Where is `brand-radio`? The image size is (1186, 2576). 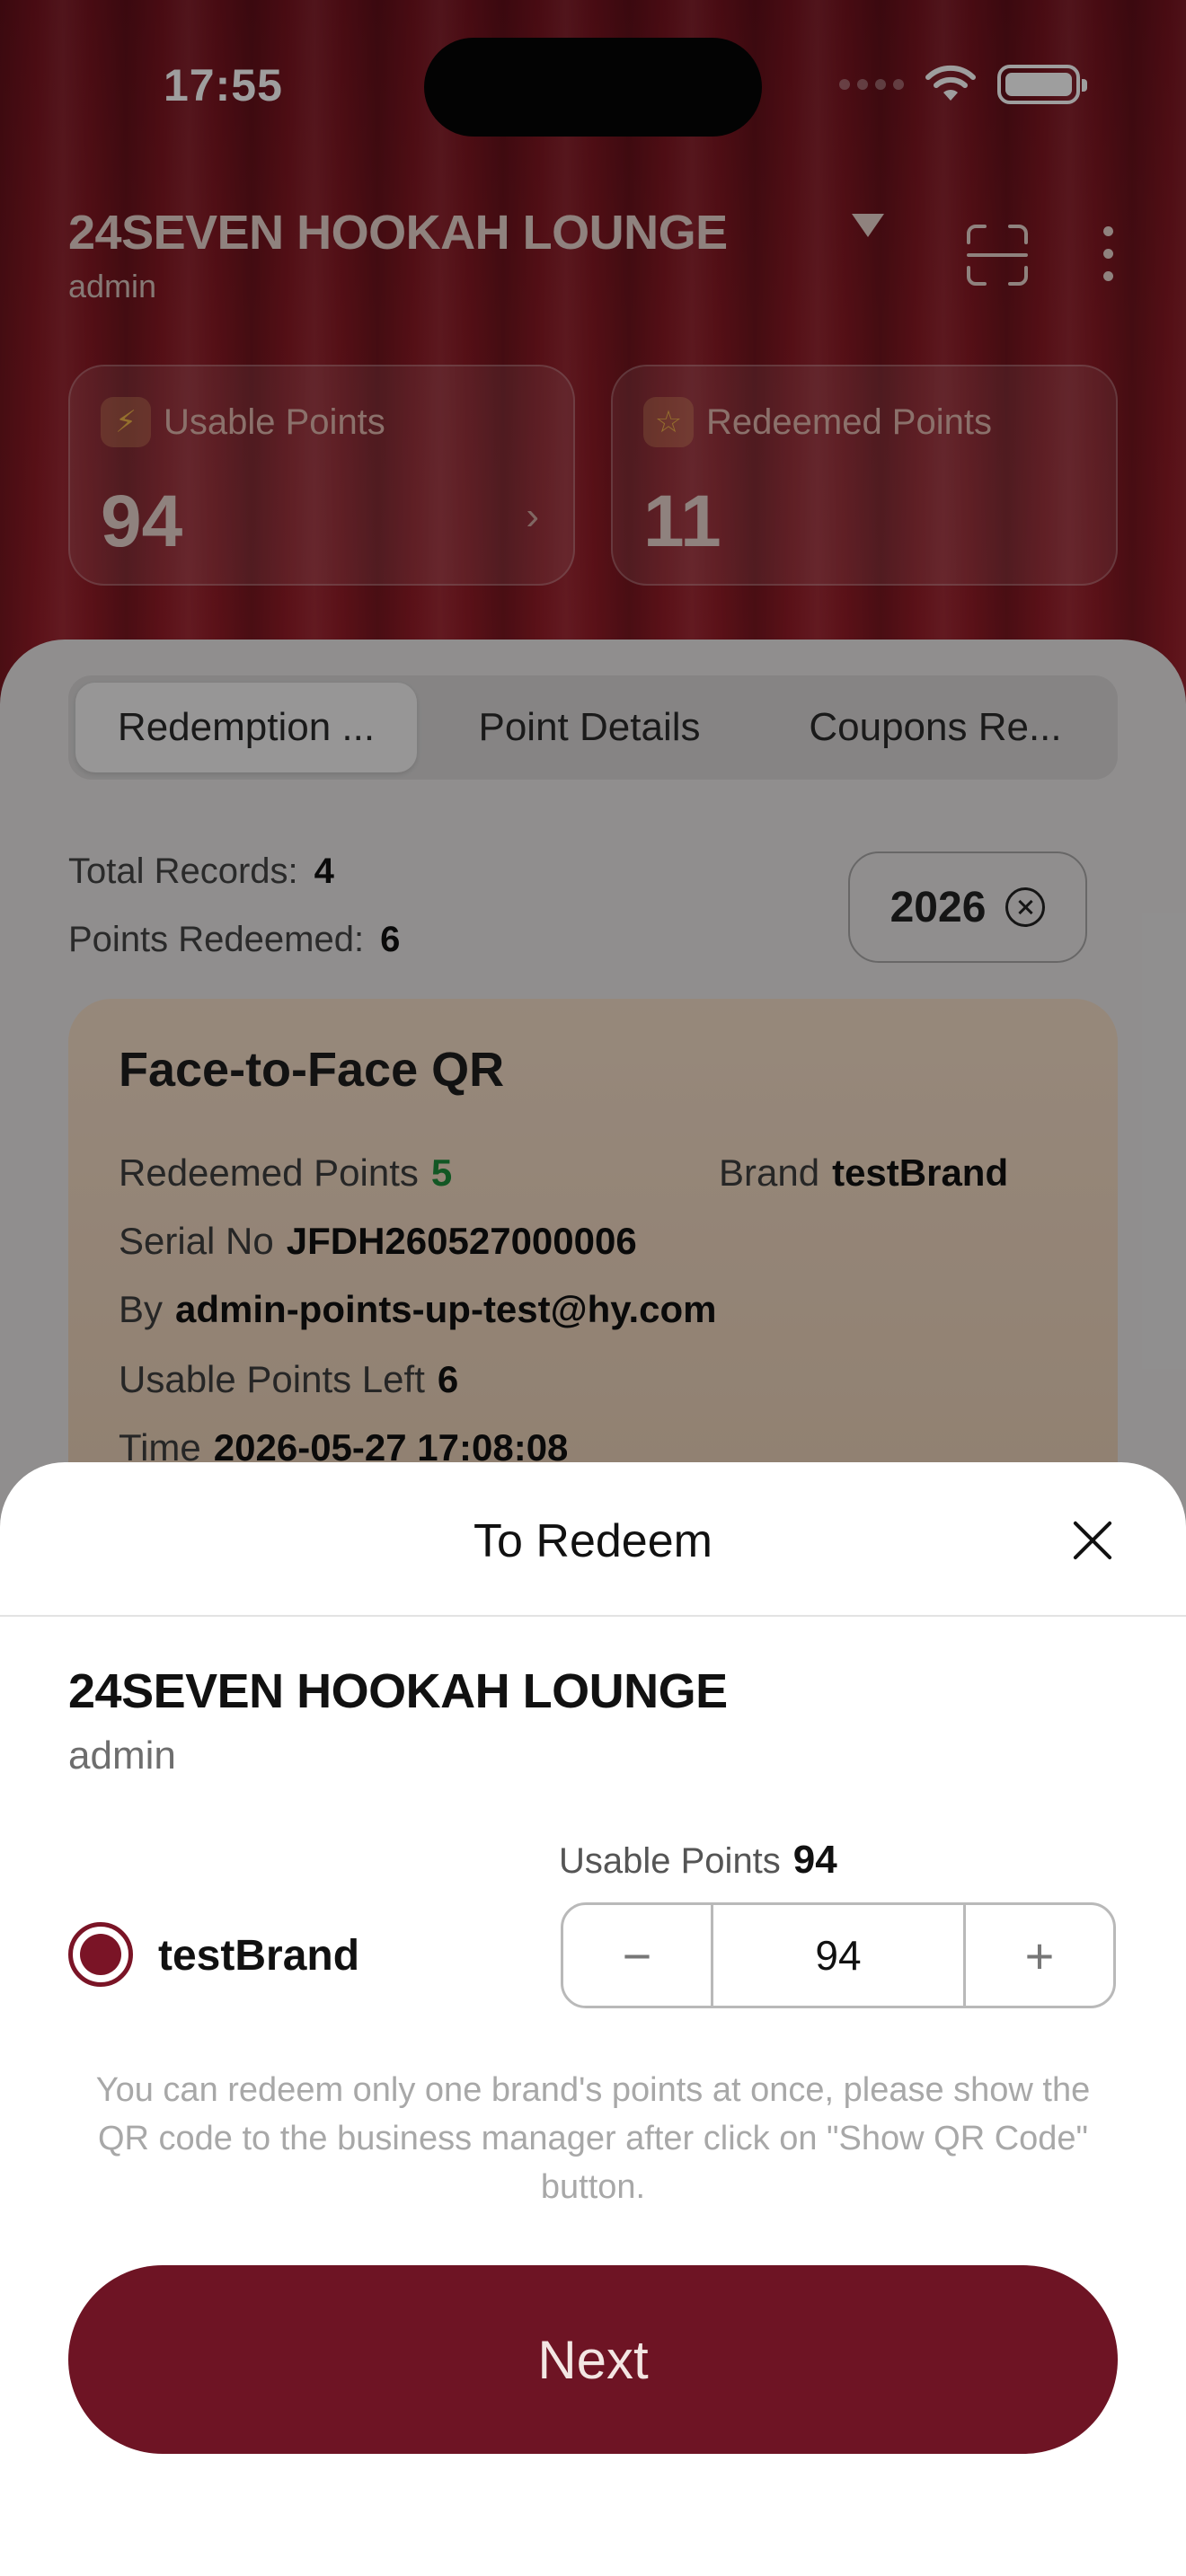 brand-radio is located at coordinates (100, 1954).